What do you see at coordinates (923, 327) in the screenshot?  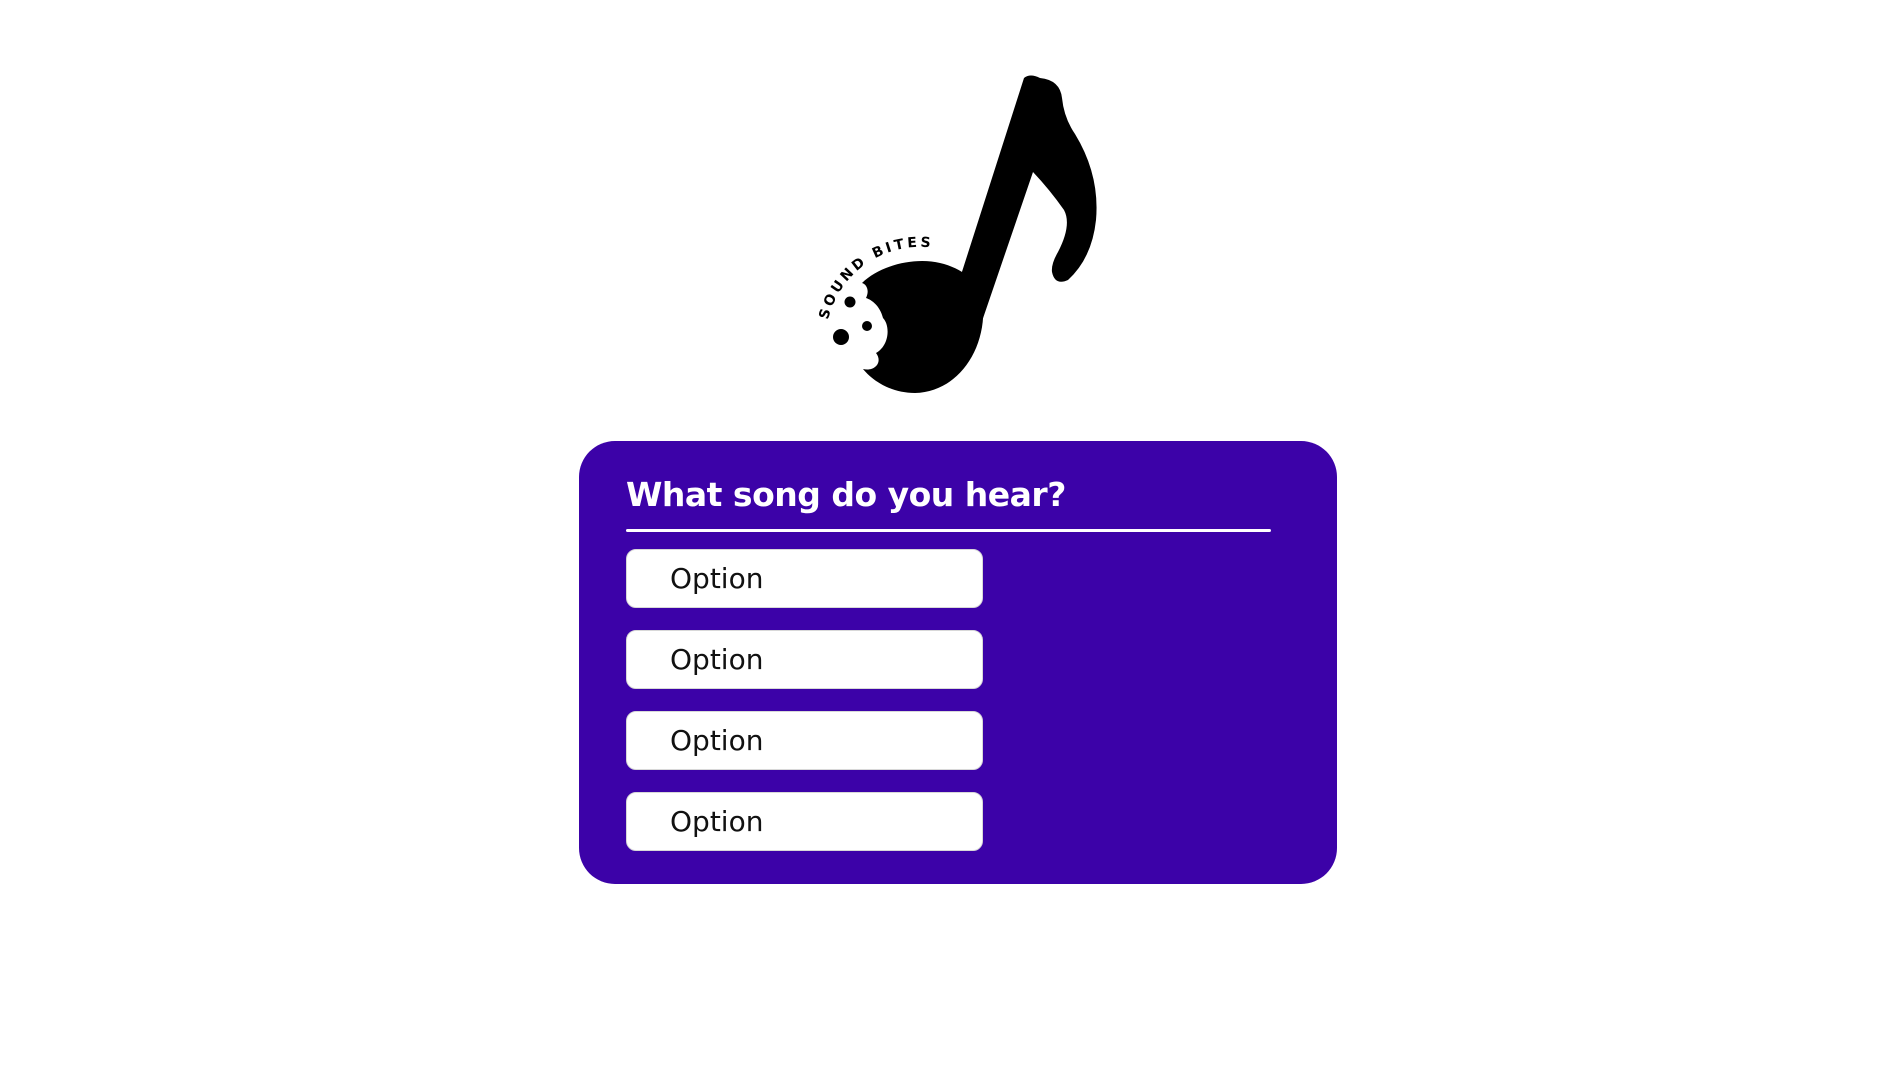 I see `note-head-icon` at bounding box center [923, 327].